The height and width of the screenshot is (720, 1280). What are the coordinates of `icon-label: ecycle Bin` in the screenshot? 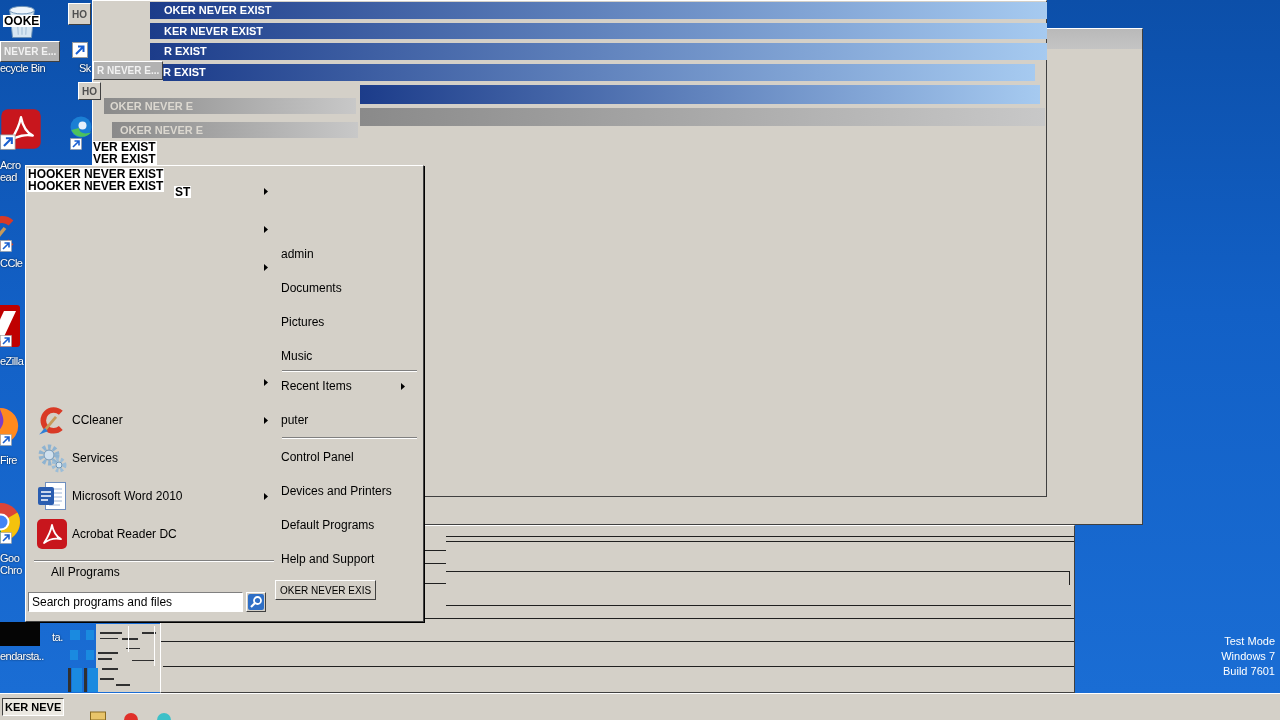 It's located at (23, 68).